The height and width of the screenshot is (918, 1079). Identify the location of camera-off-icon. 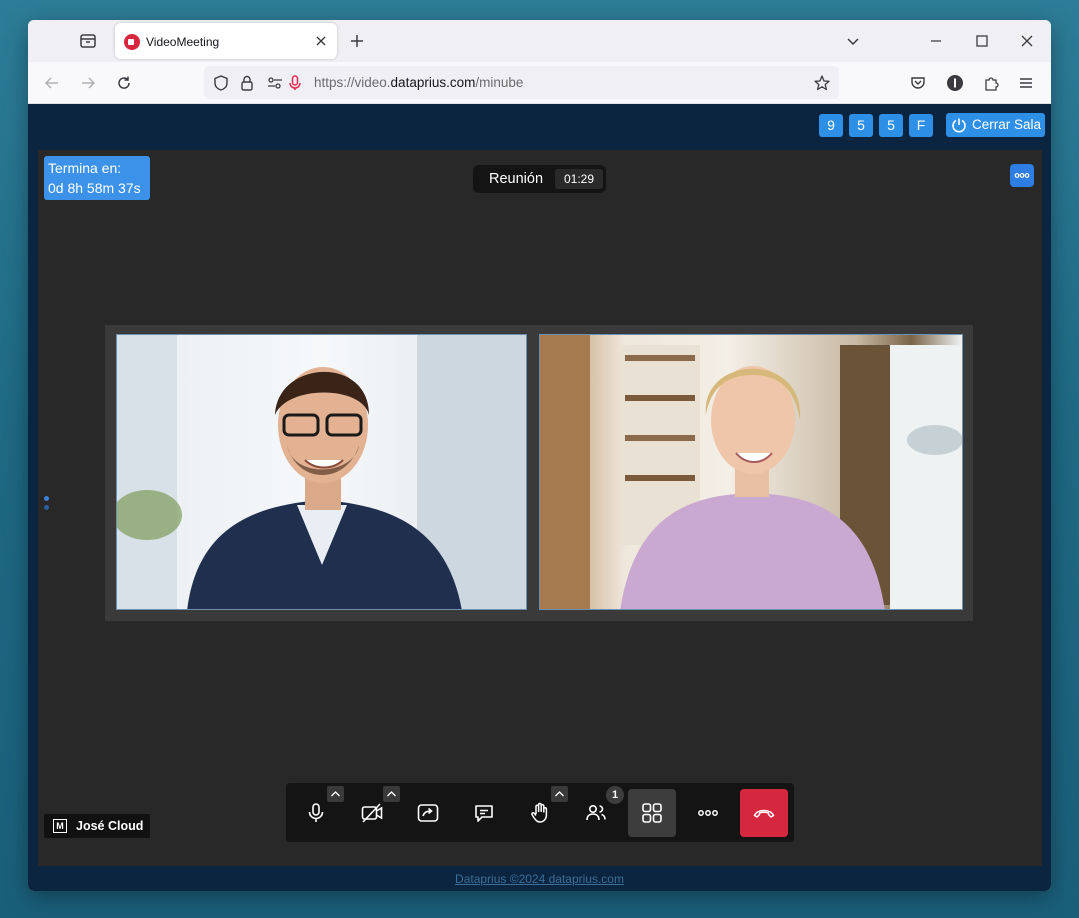
(372, 813).